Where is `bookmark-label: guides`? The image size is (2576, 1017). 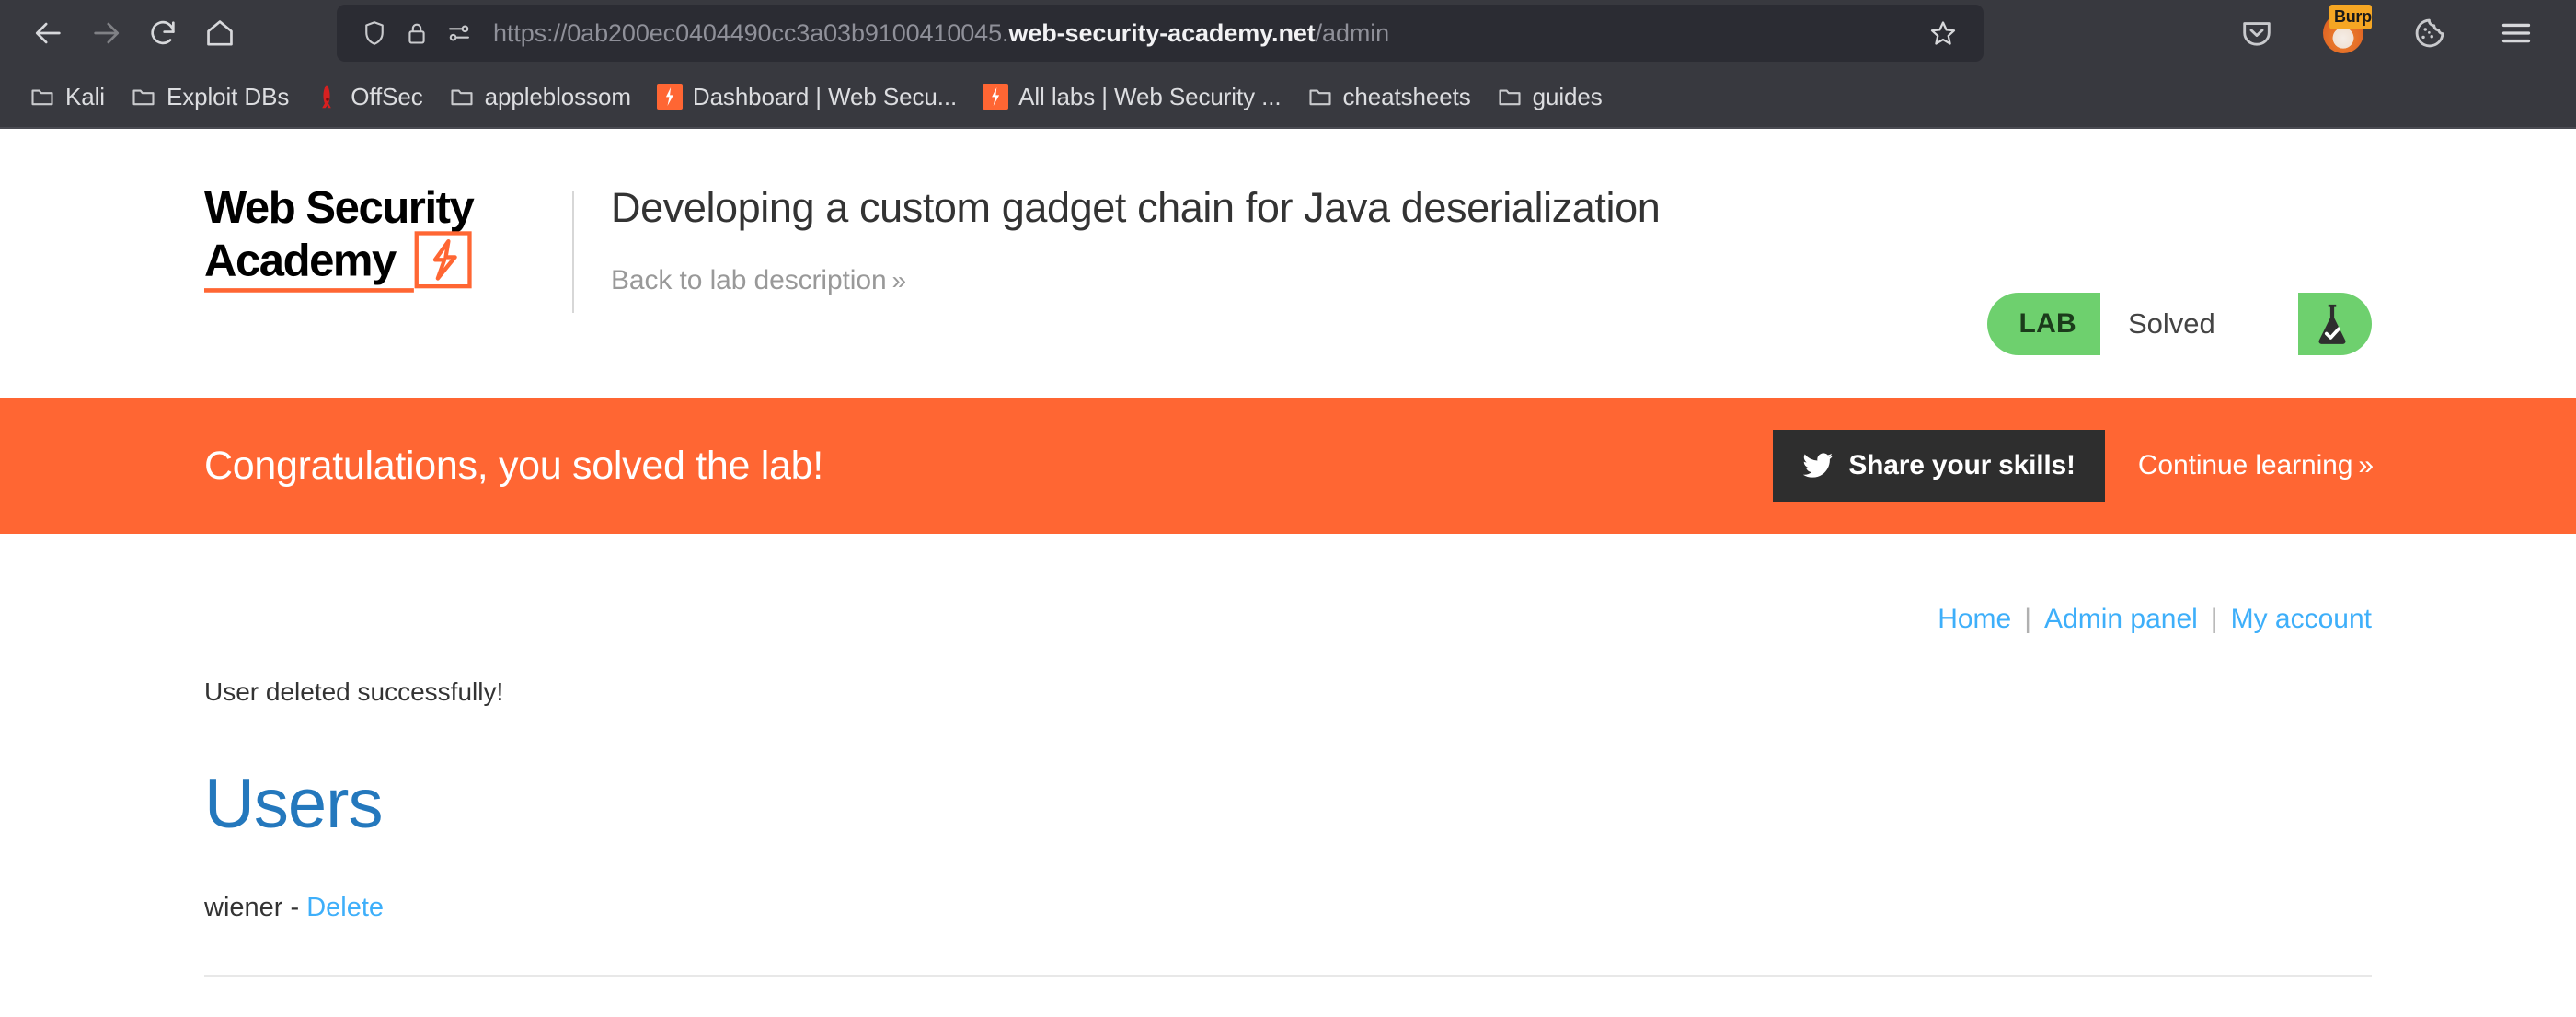 bookmark-label: guides is located at coordinates (1567, 96).